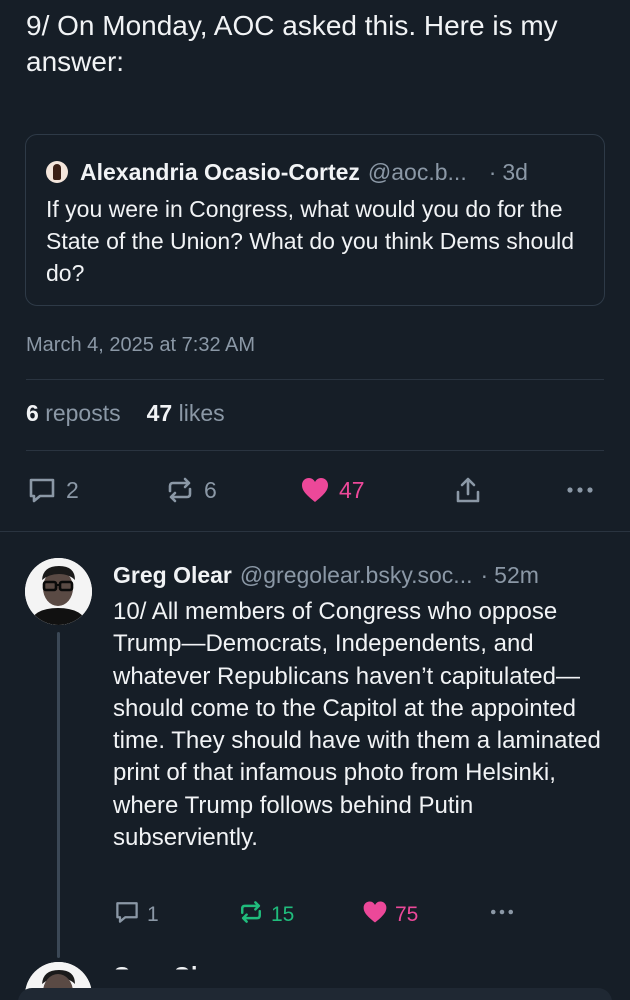 This screenshot has width=630, height=1000. I want to click on quoted-author-avatar, so click(57, 172).